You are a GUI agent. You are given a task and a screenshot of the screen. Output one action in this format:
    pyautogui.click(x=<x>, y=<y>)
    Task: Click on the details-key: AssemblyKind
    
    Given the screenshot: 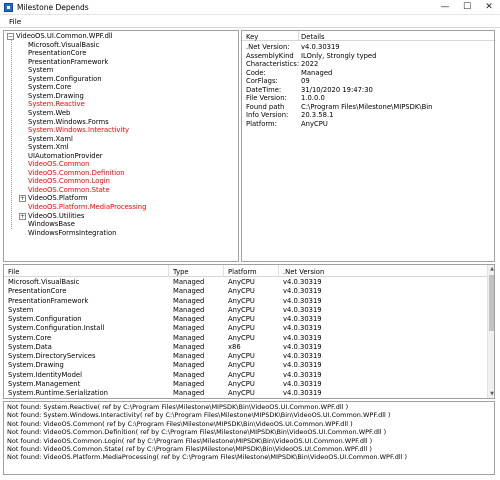 What is the action you would take?
    pyautogui.click(x=270, y=55)
    